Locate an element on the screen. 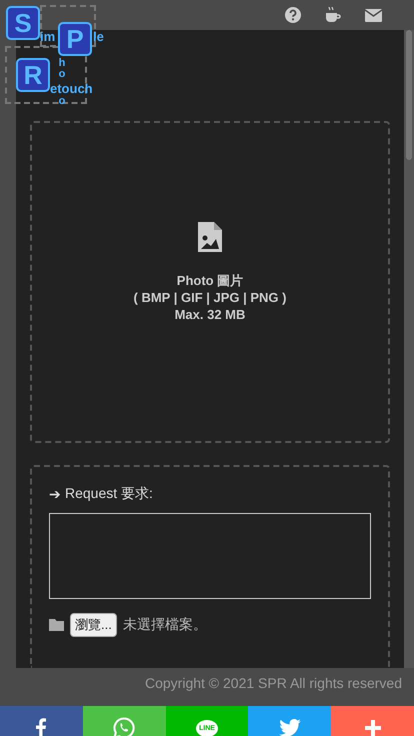 The image size is (414, 736). max-size: Max. 32 MB is located at coordinates (210, 314).